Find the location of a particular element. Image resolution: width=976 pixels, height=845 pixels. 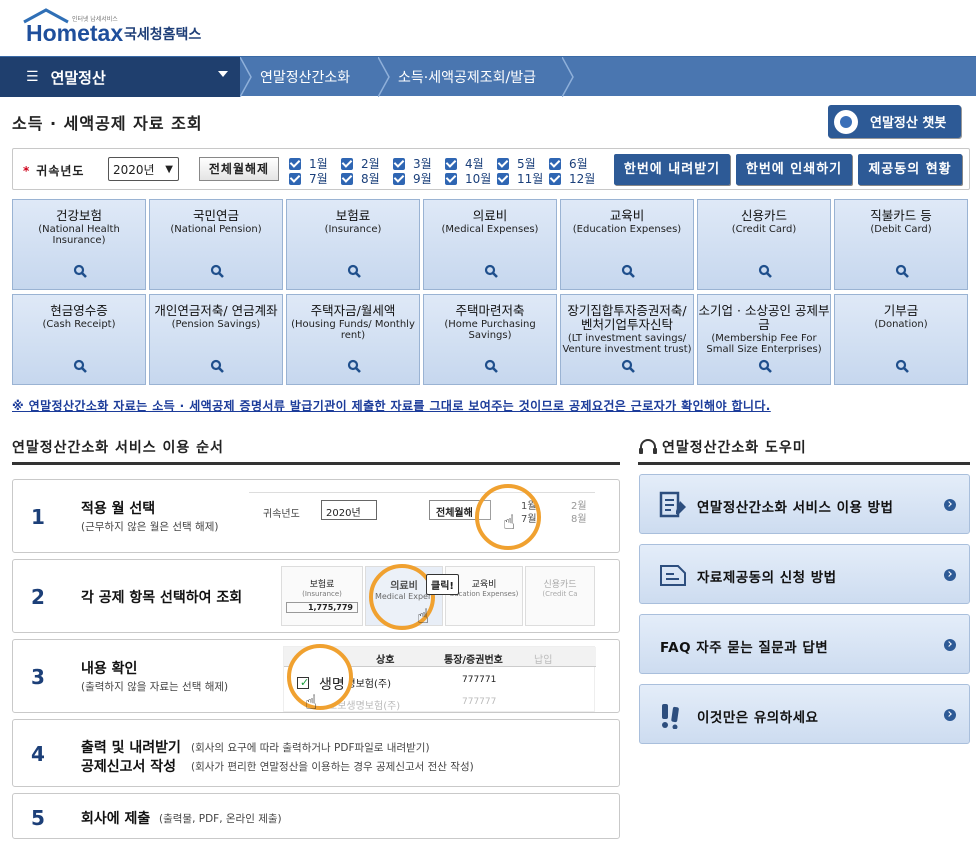

year-value: 2020년 is located at coordinates (134, 169).